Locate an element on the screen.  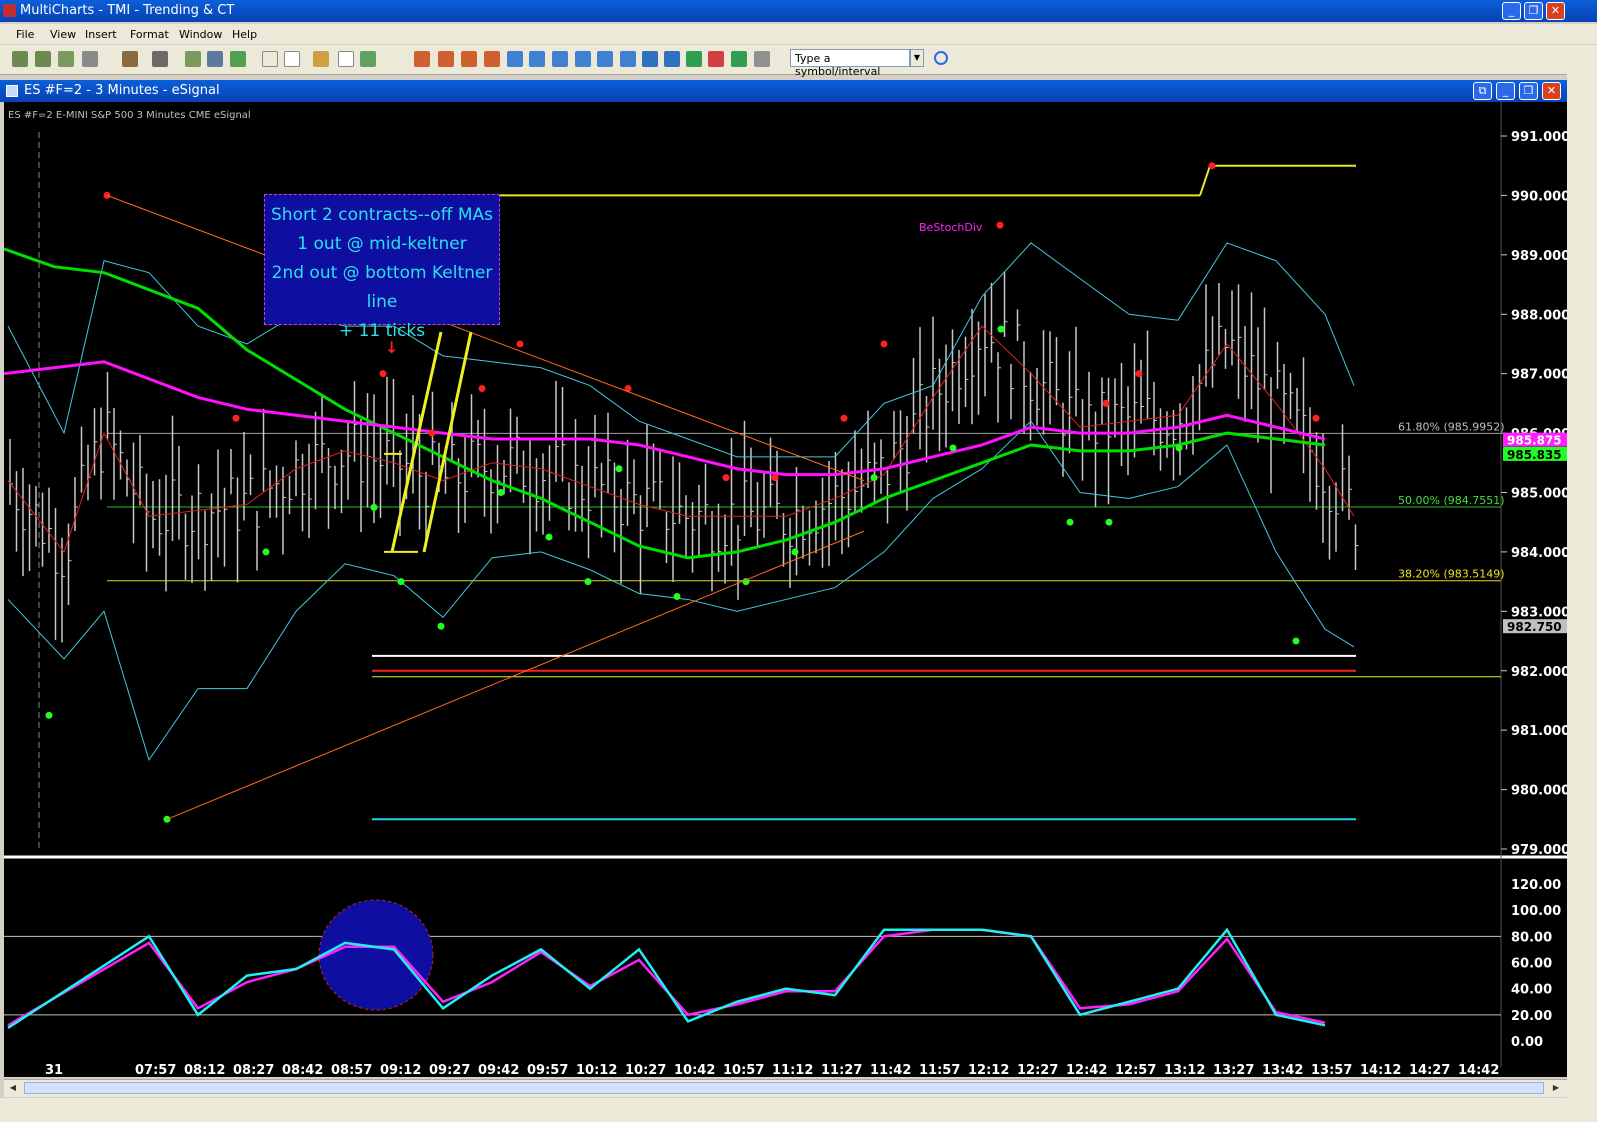
shift-right-icon is located at coordinates (583, 59).